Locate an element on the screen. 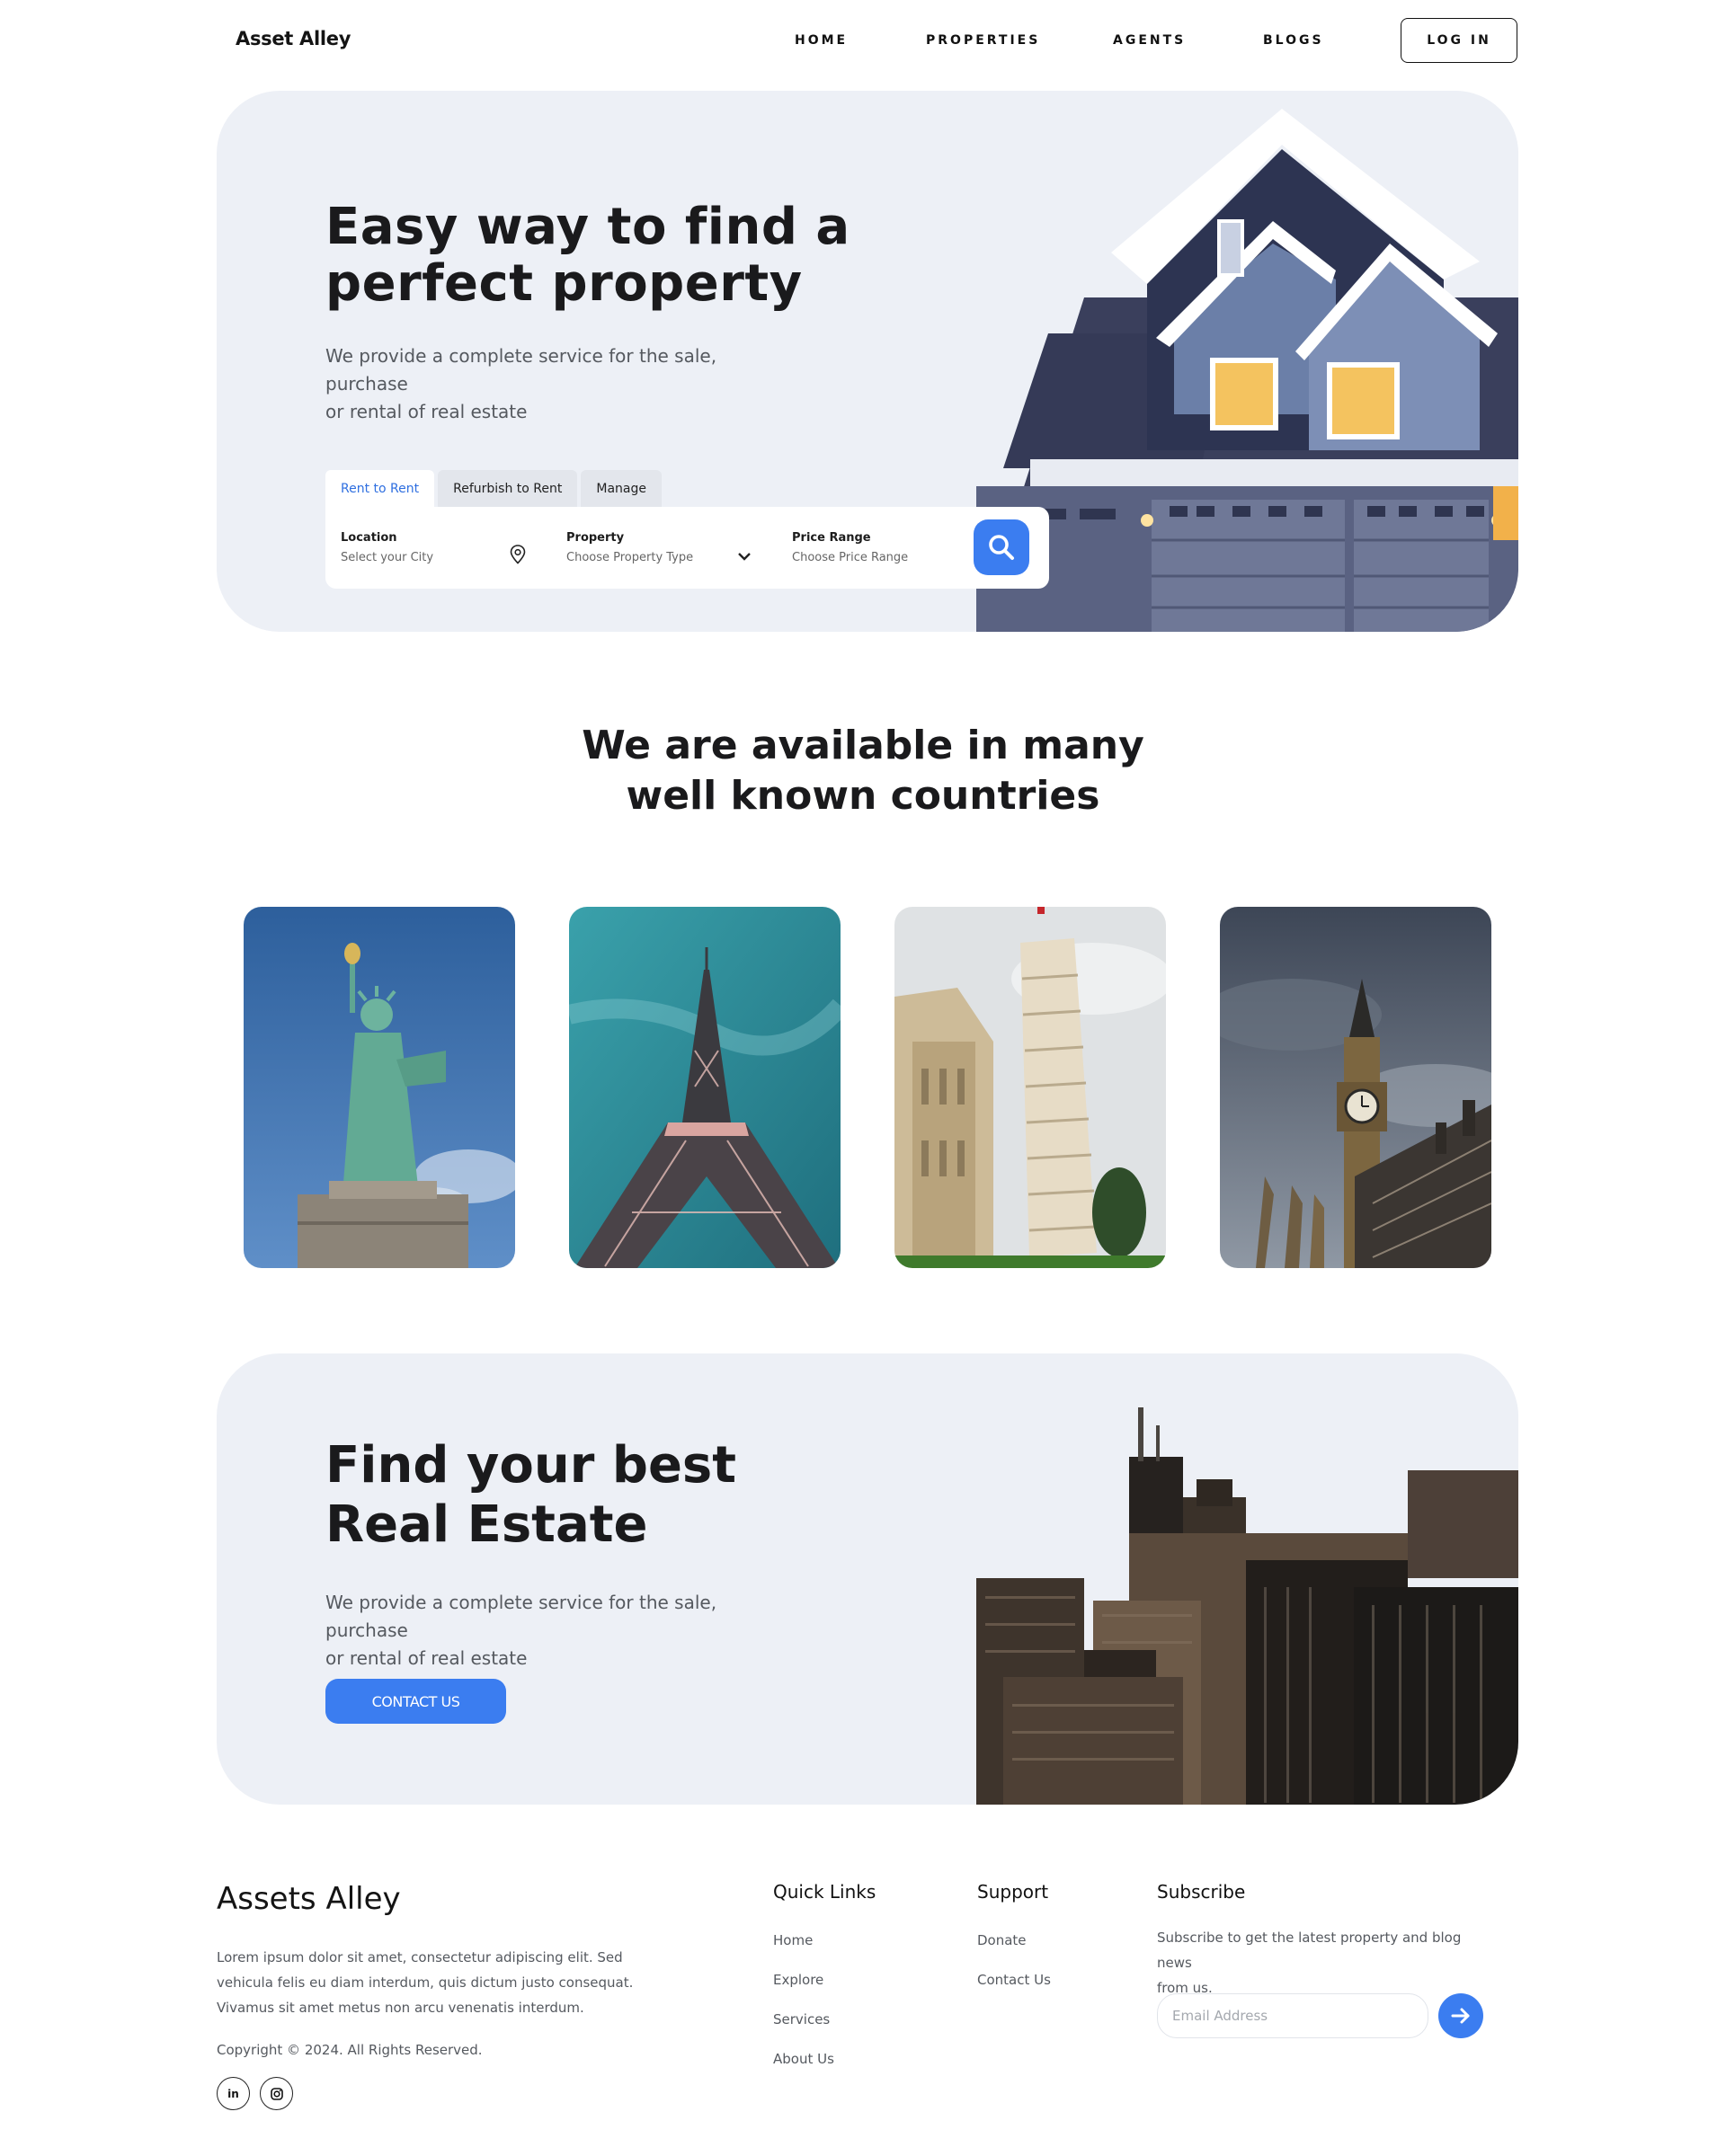  location-field: Location Select your City is located at coordinates (435, 547).